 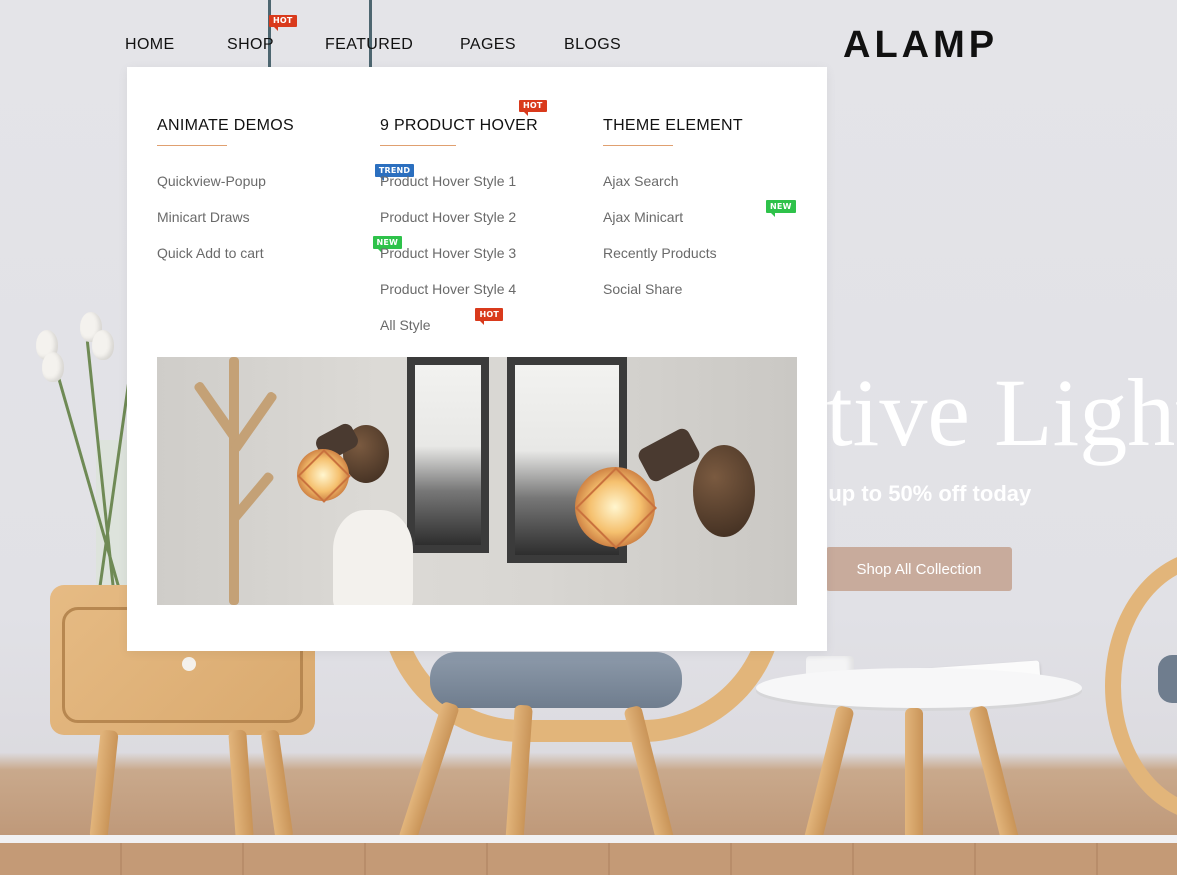 What do you see at coordinates (480, 117) in the screenshot?
I see `column-heading: 9 PRODUCT HOVER HOT` at bounding box center [480, 117].